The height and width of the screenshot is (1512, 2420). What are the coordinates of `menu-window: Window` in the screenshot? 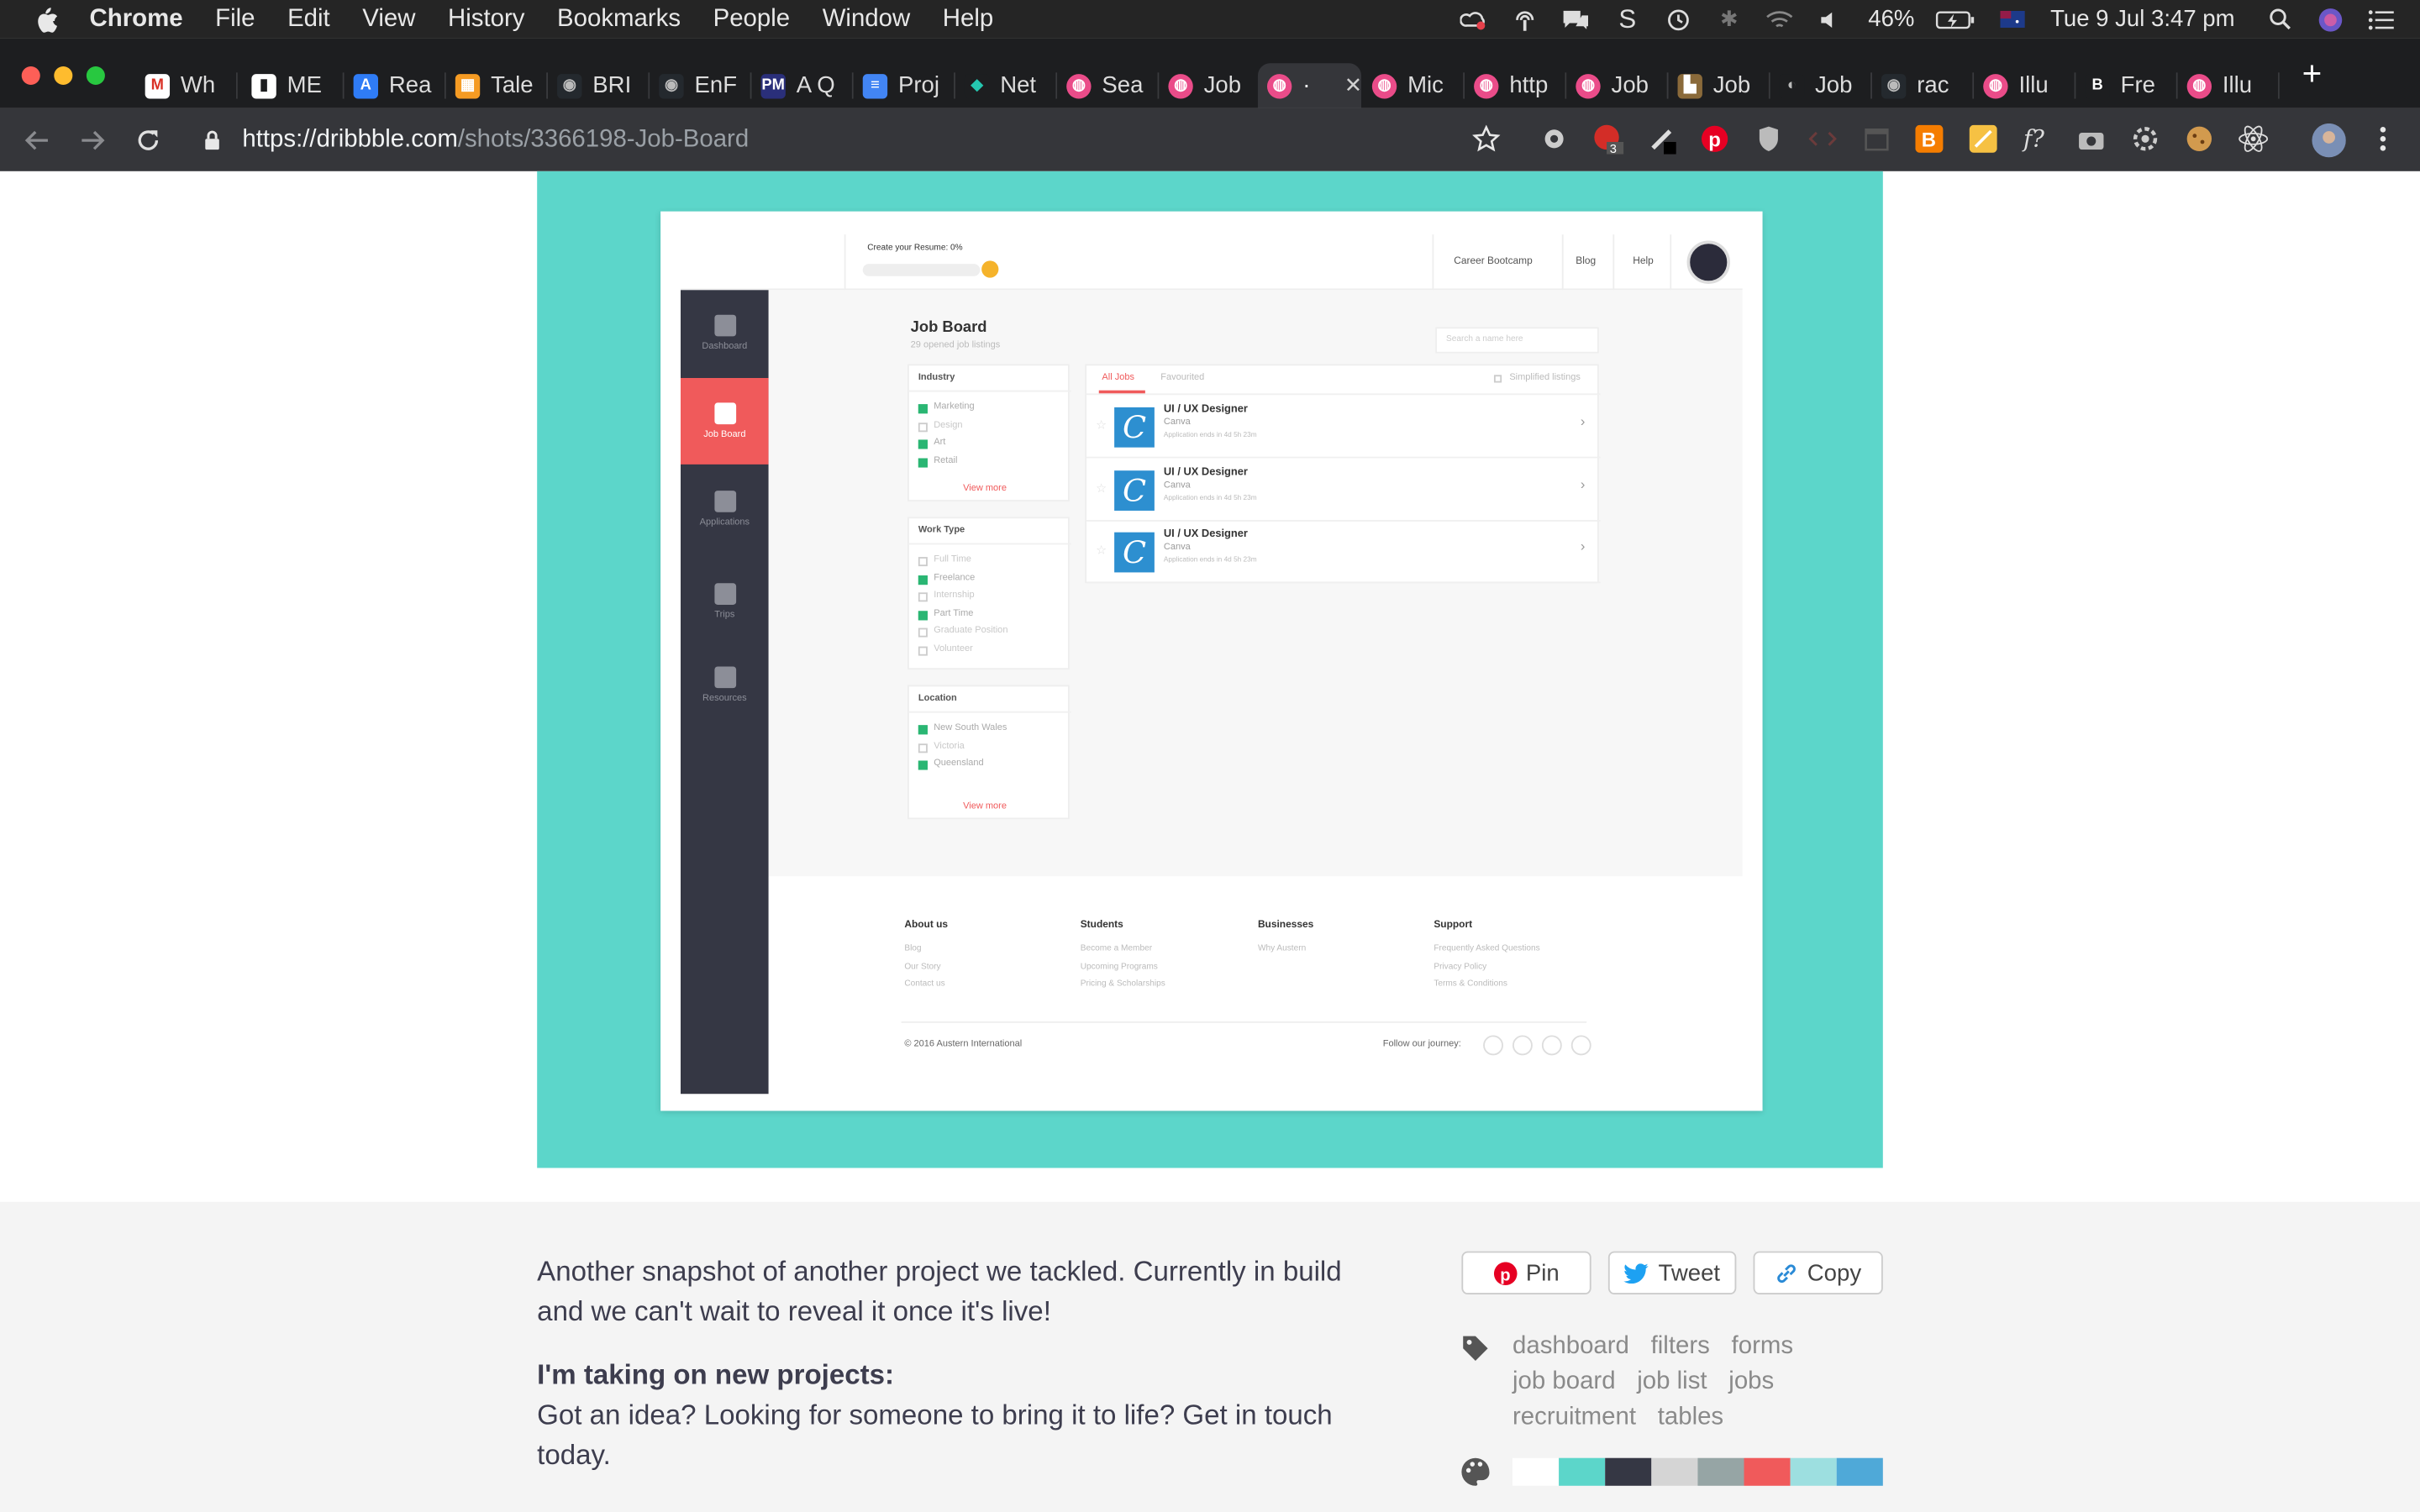 It's located at (867, 19).